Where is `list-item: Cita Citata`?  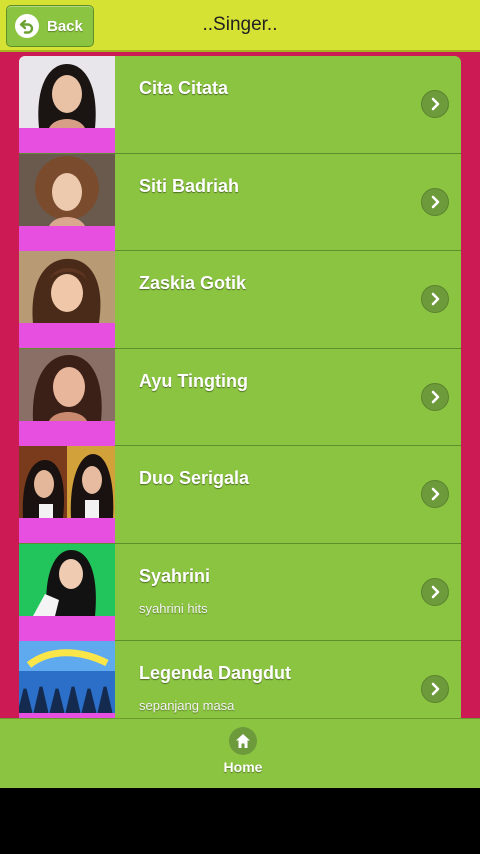
list-item: Cita Citata is located at coordinates (240, 105).